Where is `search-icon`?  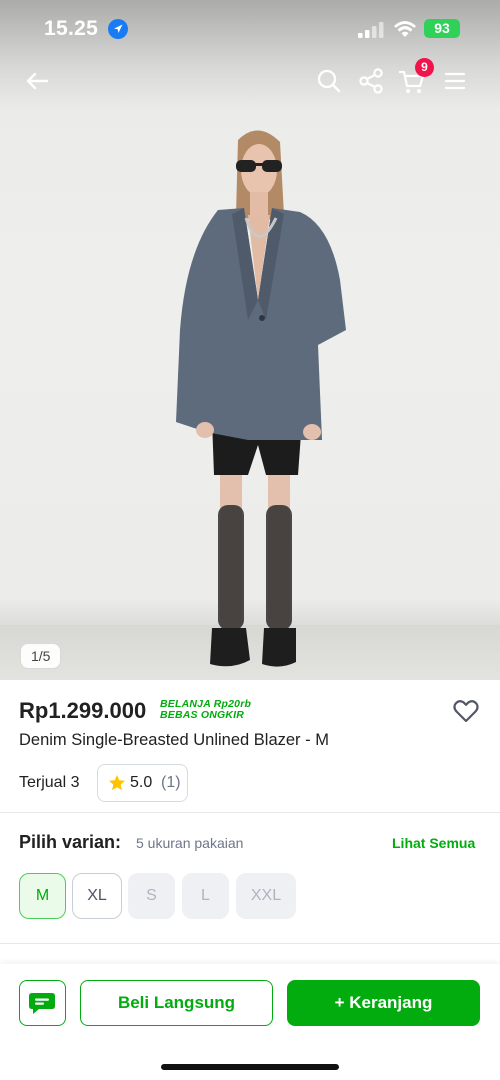
search-icon is located at coordinates (329, 81).